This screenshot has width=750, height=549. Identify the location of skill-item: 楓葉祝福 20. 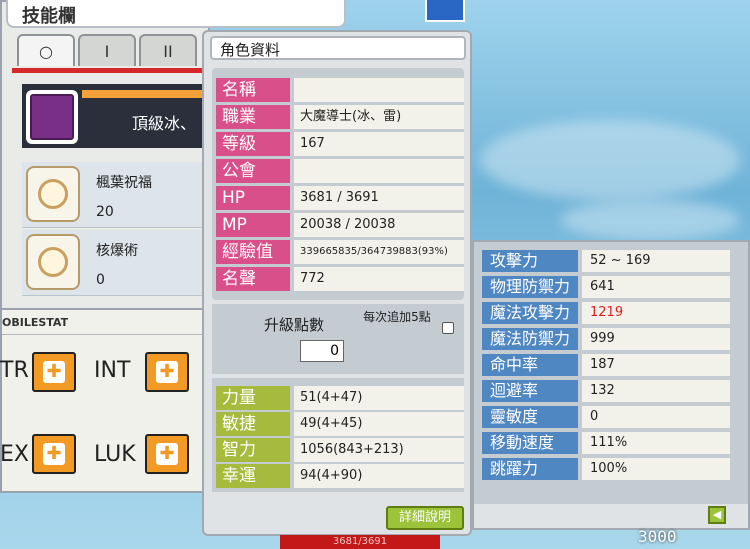
(117, 195).